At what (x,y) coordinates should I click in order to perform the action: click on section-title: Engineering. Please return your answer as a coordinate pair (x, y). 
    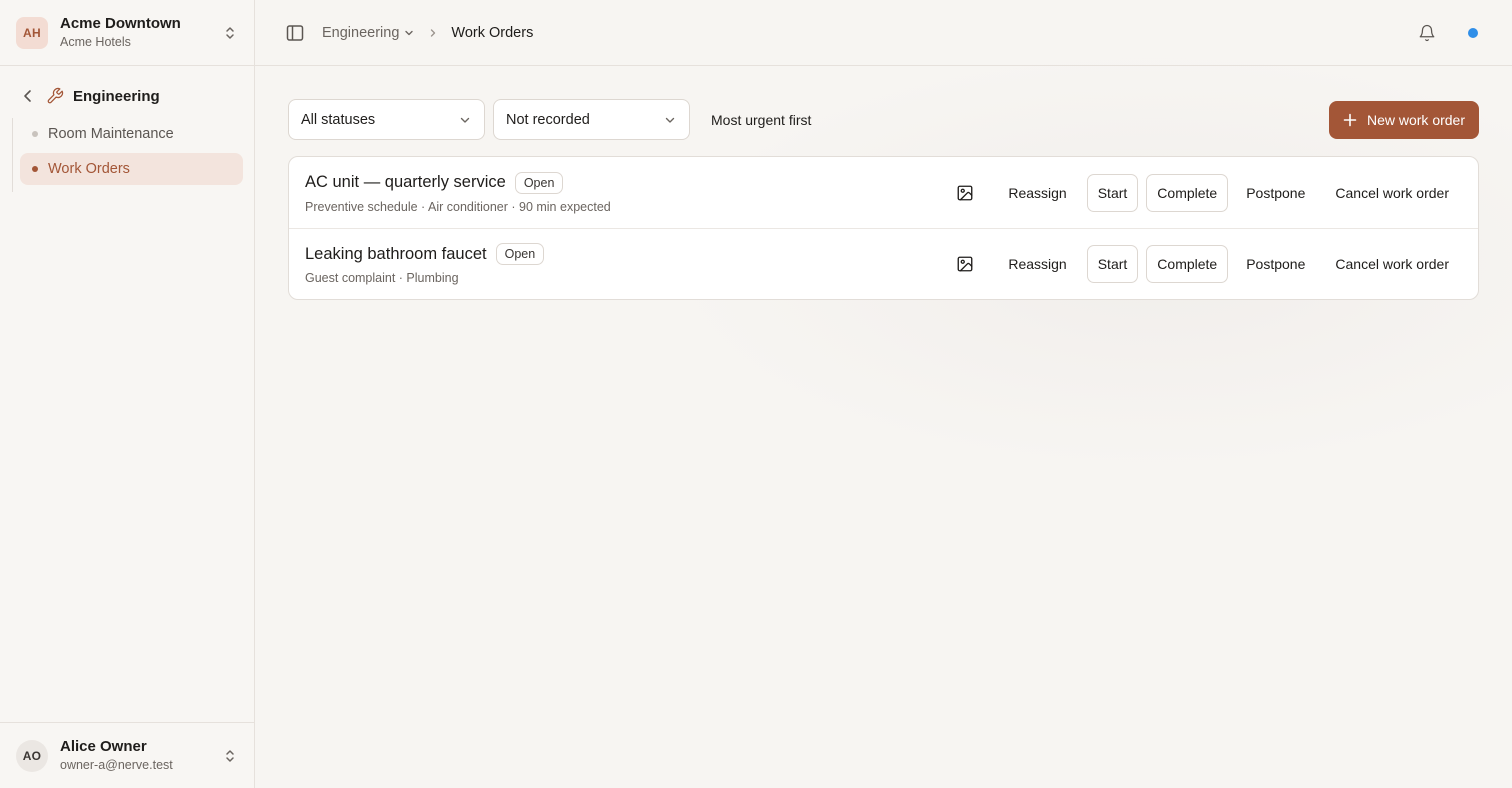
    Looking at the image, I should click on (116, 96).